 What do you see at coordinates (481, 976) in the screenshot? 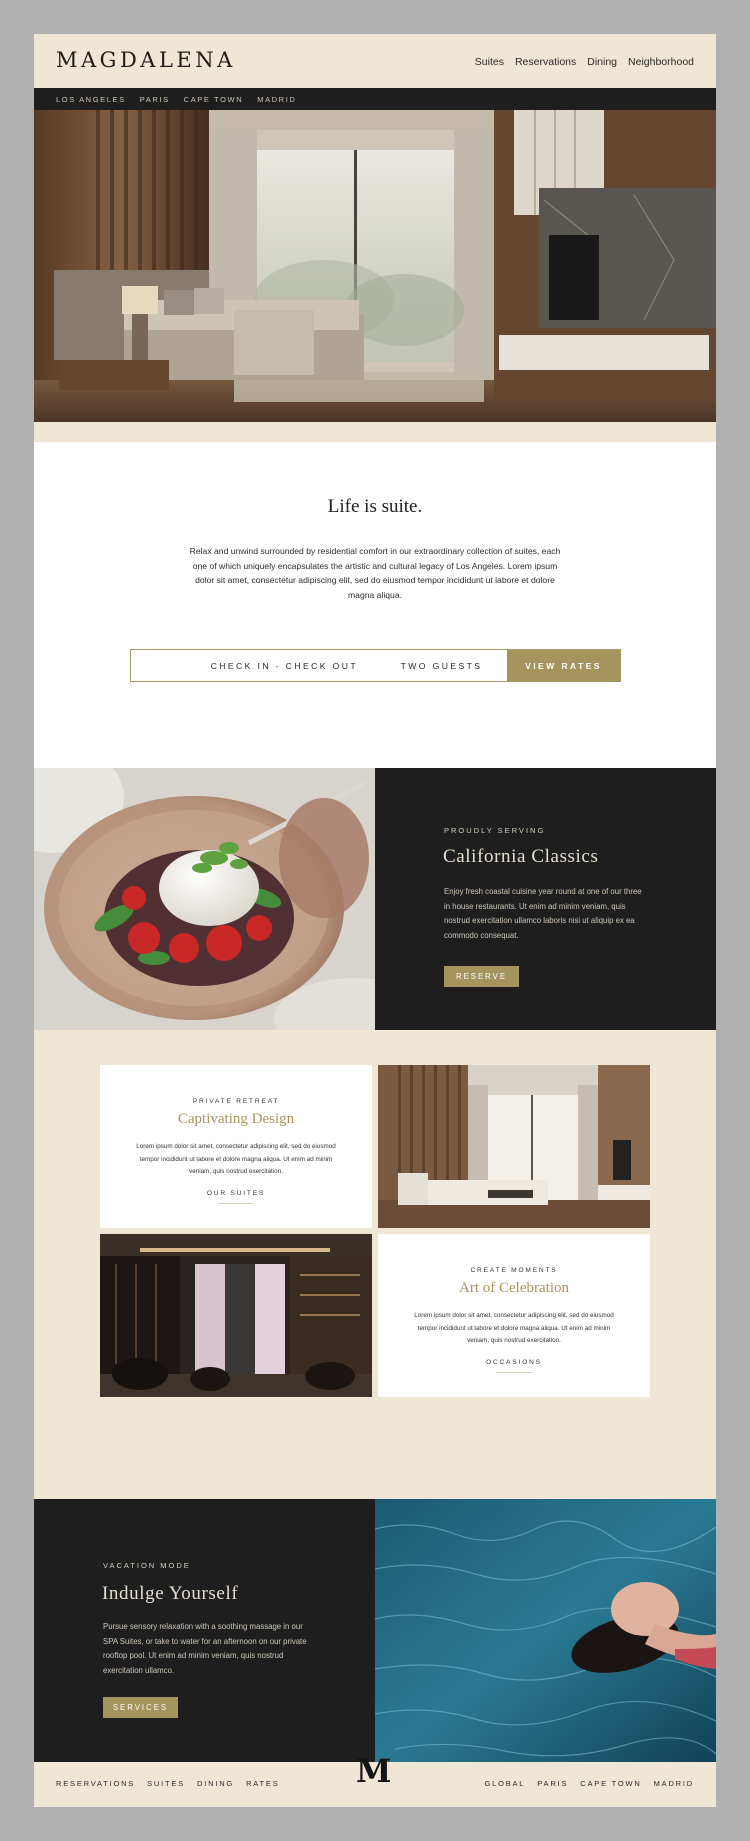
I see `reserve-button: RESERVE` at bounding box center [481, 976].